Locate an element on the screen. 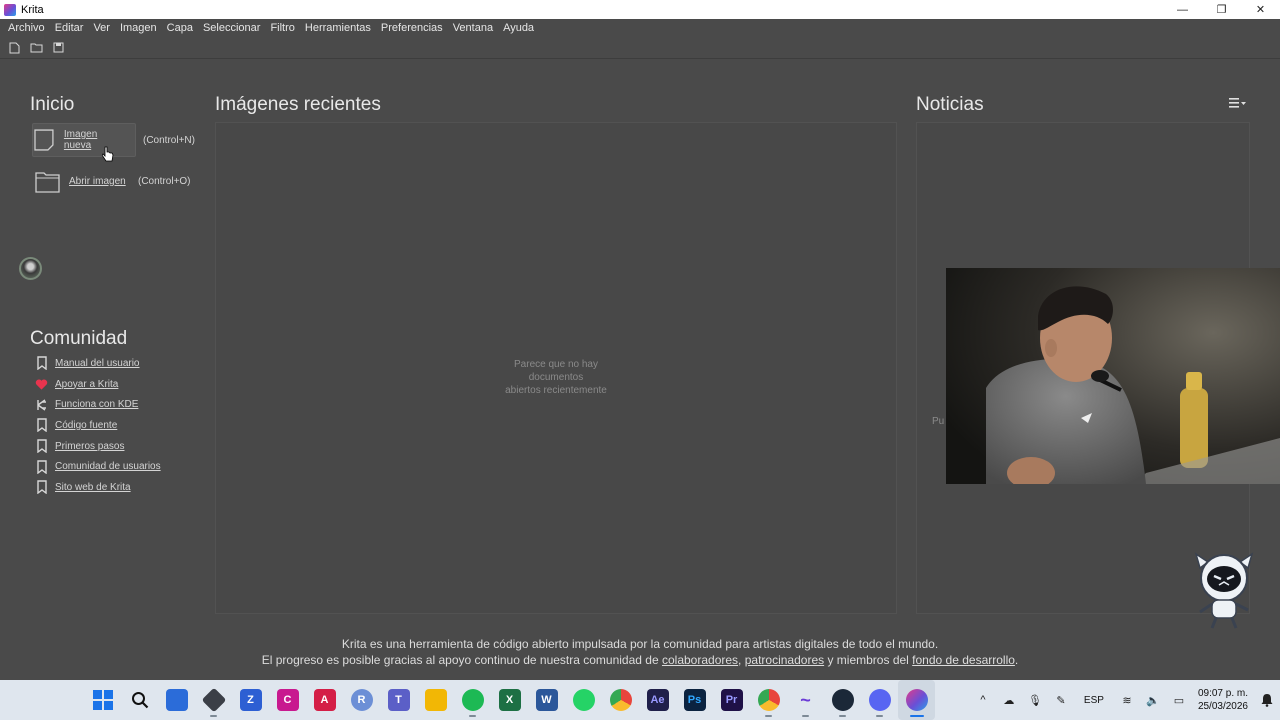 The height and width of the screenshot is (720, 1280). taskbar-app-discord is located at coordinates (879, 700).